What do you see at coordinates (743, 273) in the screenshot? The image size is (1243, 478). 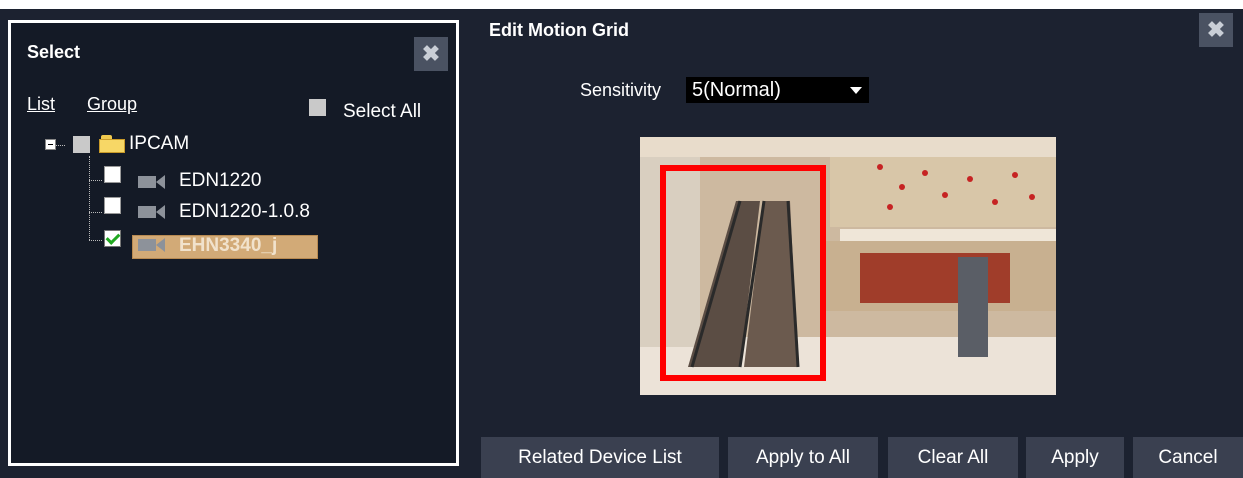 I see `motion-detection-region` at bounding box center [743, 273].